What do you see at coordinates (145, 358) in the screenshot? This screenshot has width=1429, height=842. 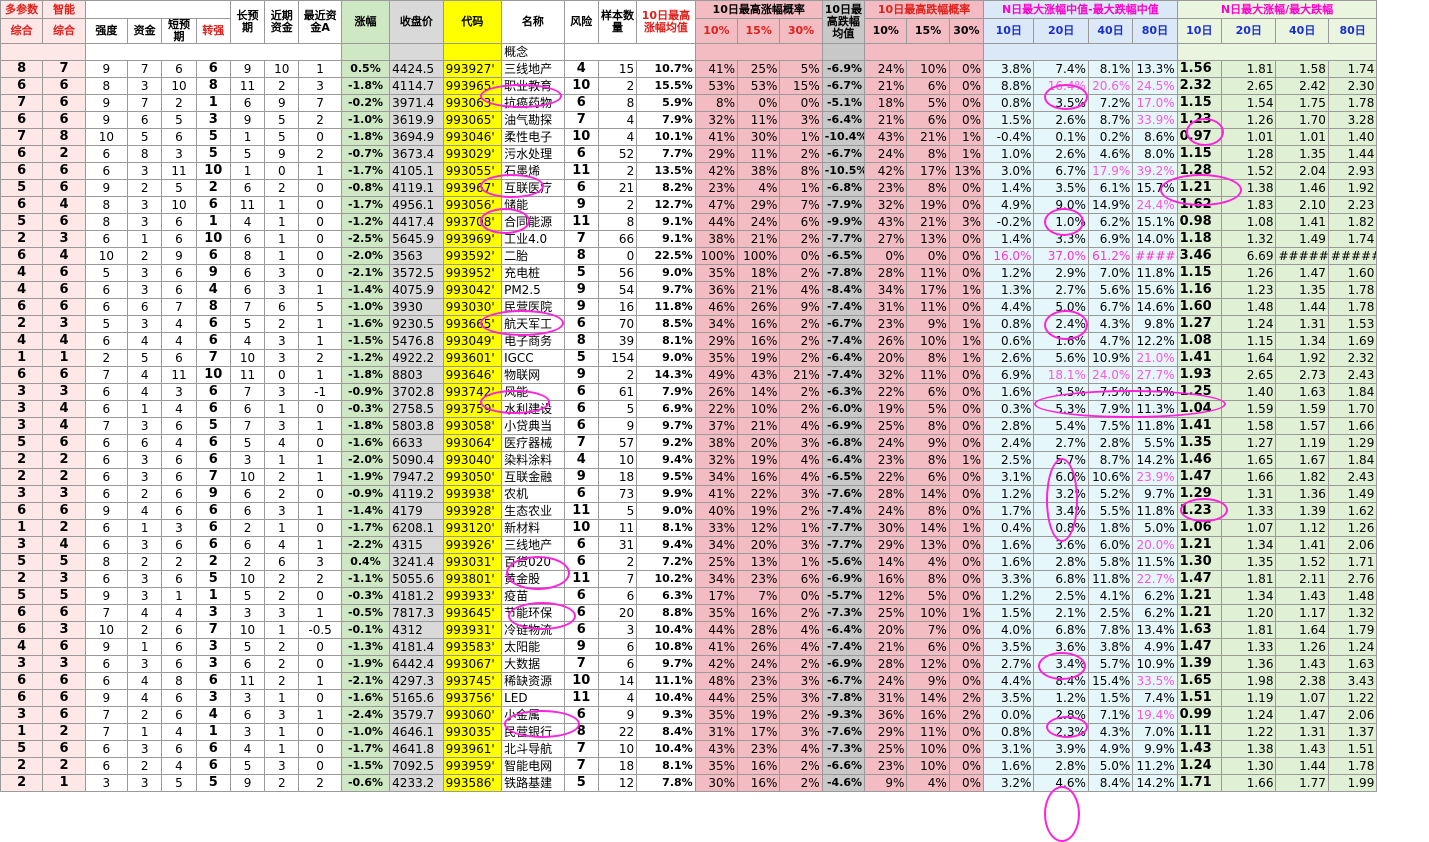 I see `cell-fund: 5` at bounding box center [145, 358].